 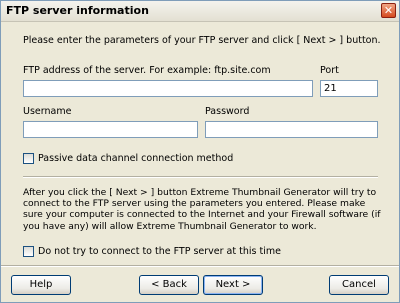 What do you see at coordinates (291, 129) in the screenshot?
I see `password-input` at bounding box center [291, 129].